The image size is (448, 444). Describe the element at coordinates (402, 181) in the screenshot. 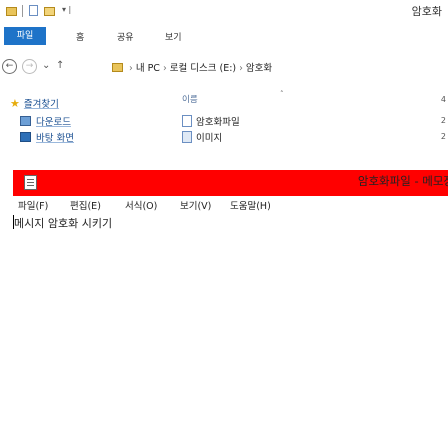

I see `notepad-window-title: 암호화파일 - 메모장` at that location.